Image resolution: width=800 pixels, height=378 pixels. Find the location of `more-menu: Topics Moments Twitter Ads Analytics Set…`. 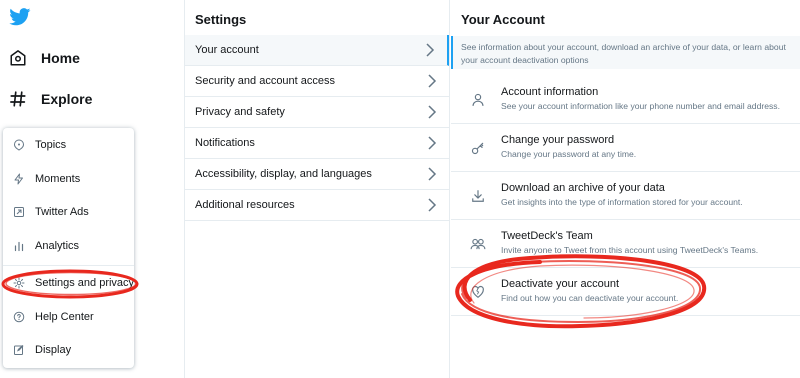

more-menu: Topics Moments Twitter Ads Analytics Set… is located at coordinates (68, 248).